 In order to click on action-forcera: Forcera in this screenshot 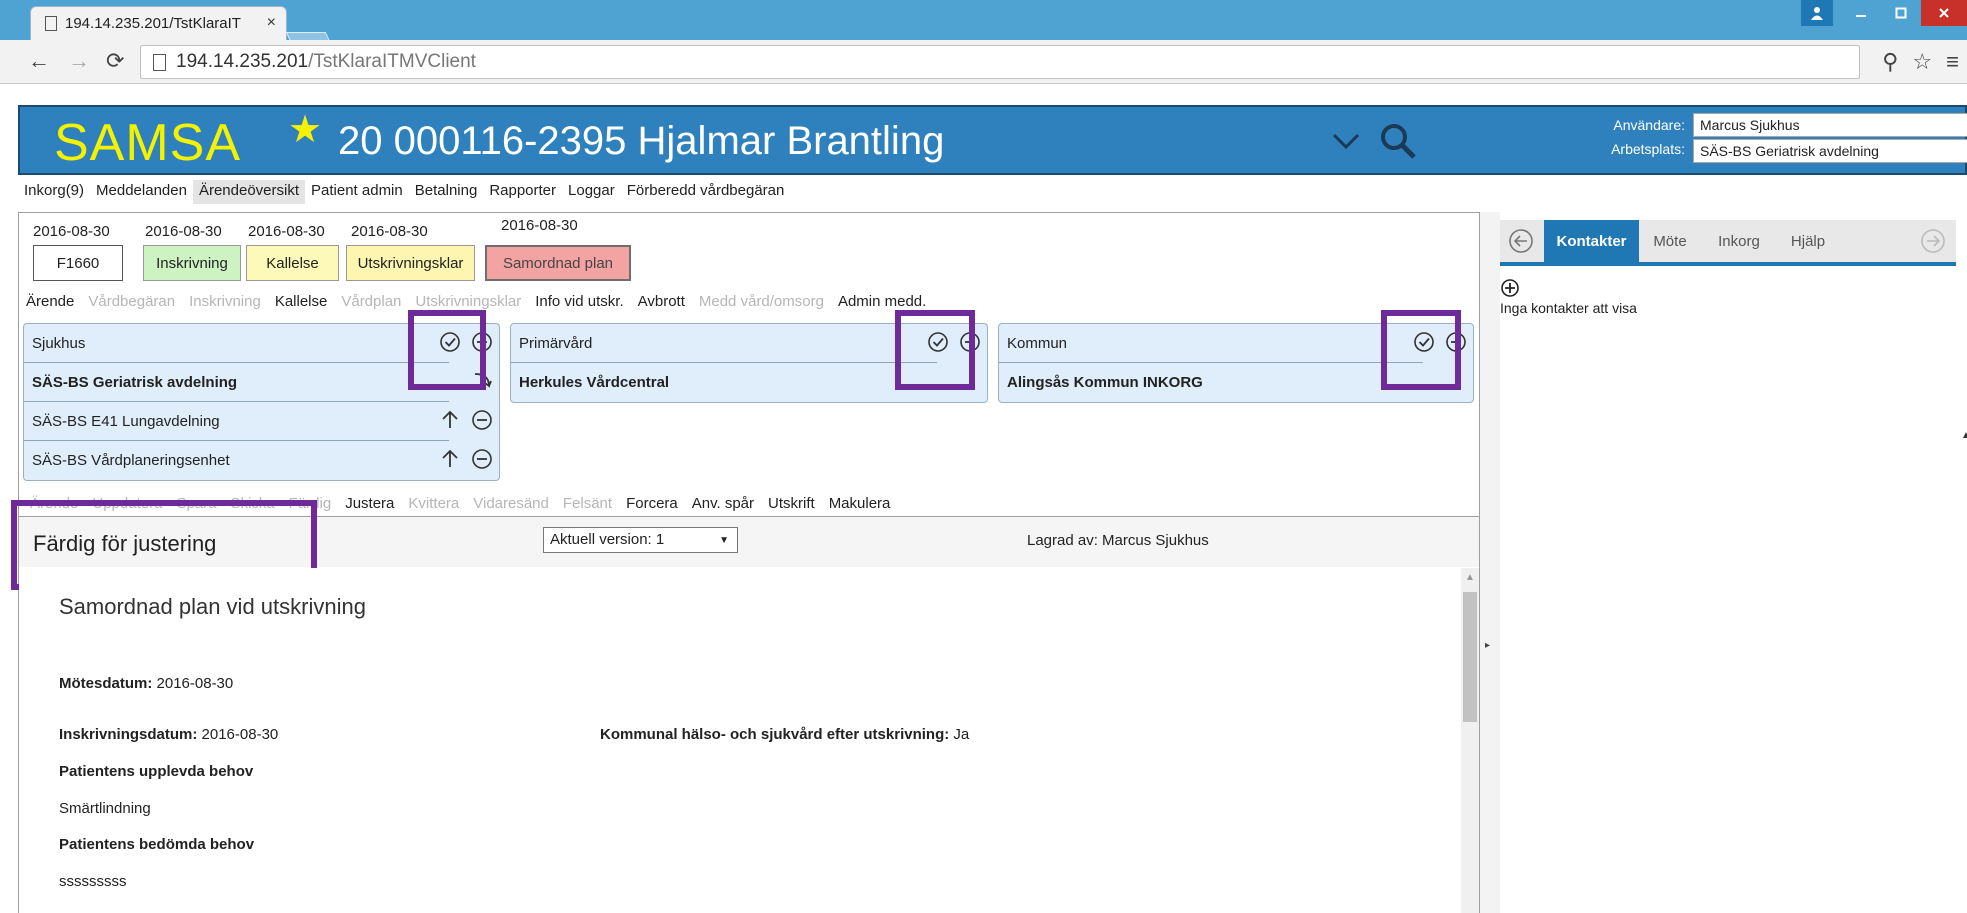, I will do `click(652, 504)`.